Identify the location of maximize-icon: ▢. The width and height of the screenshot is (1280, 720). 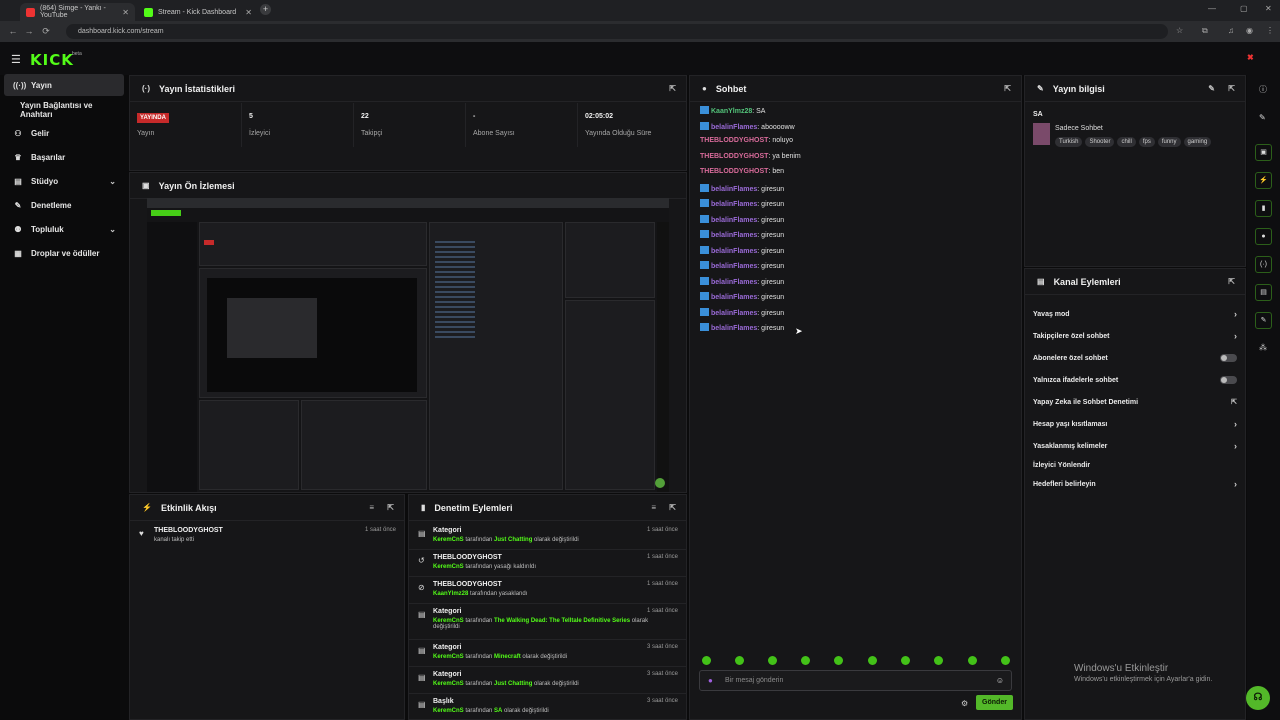
(1244, 8).